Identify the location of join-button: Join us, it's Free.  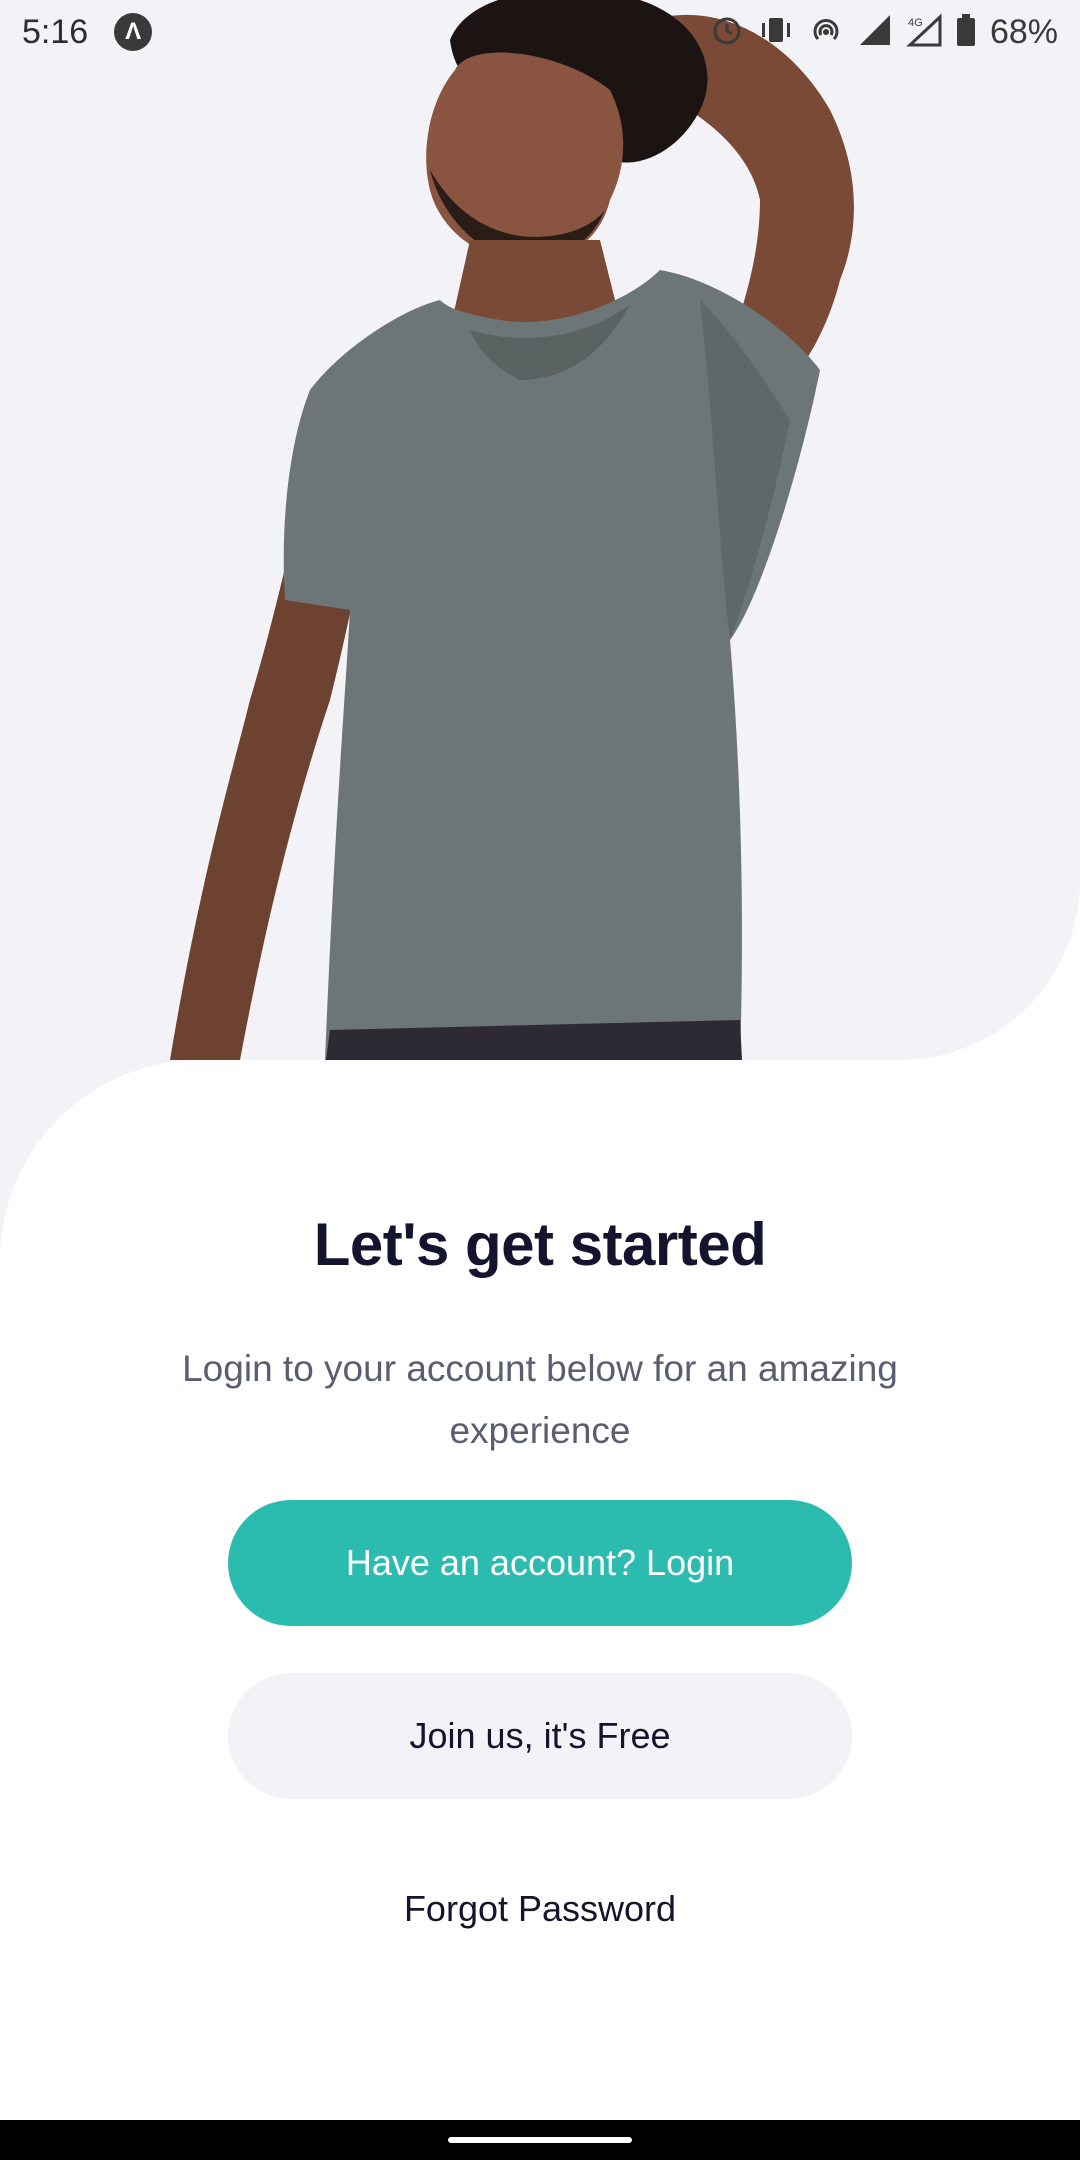
(540, 1736).